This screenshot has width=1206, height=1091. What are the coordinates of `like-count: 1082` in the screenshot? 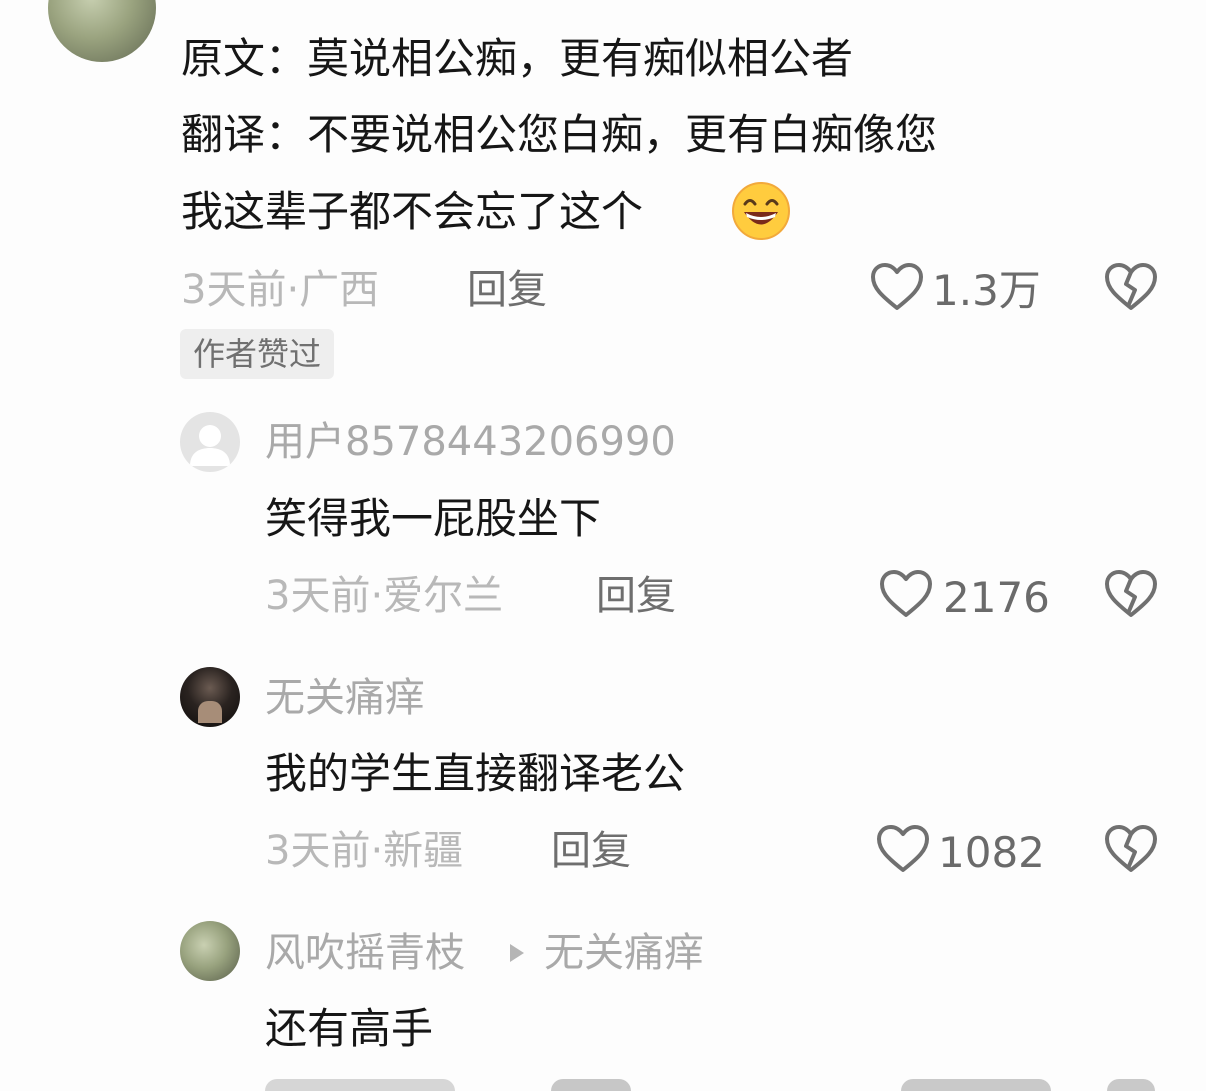 It's located at (991, 852).